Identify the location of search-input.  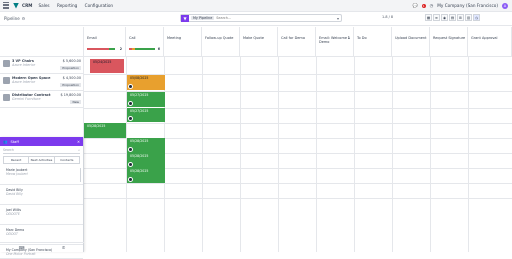
(261, 18).